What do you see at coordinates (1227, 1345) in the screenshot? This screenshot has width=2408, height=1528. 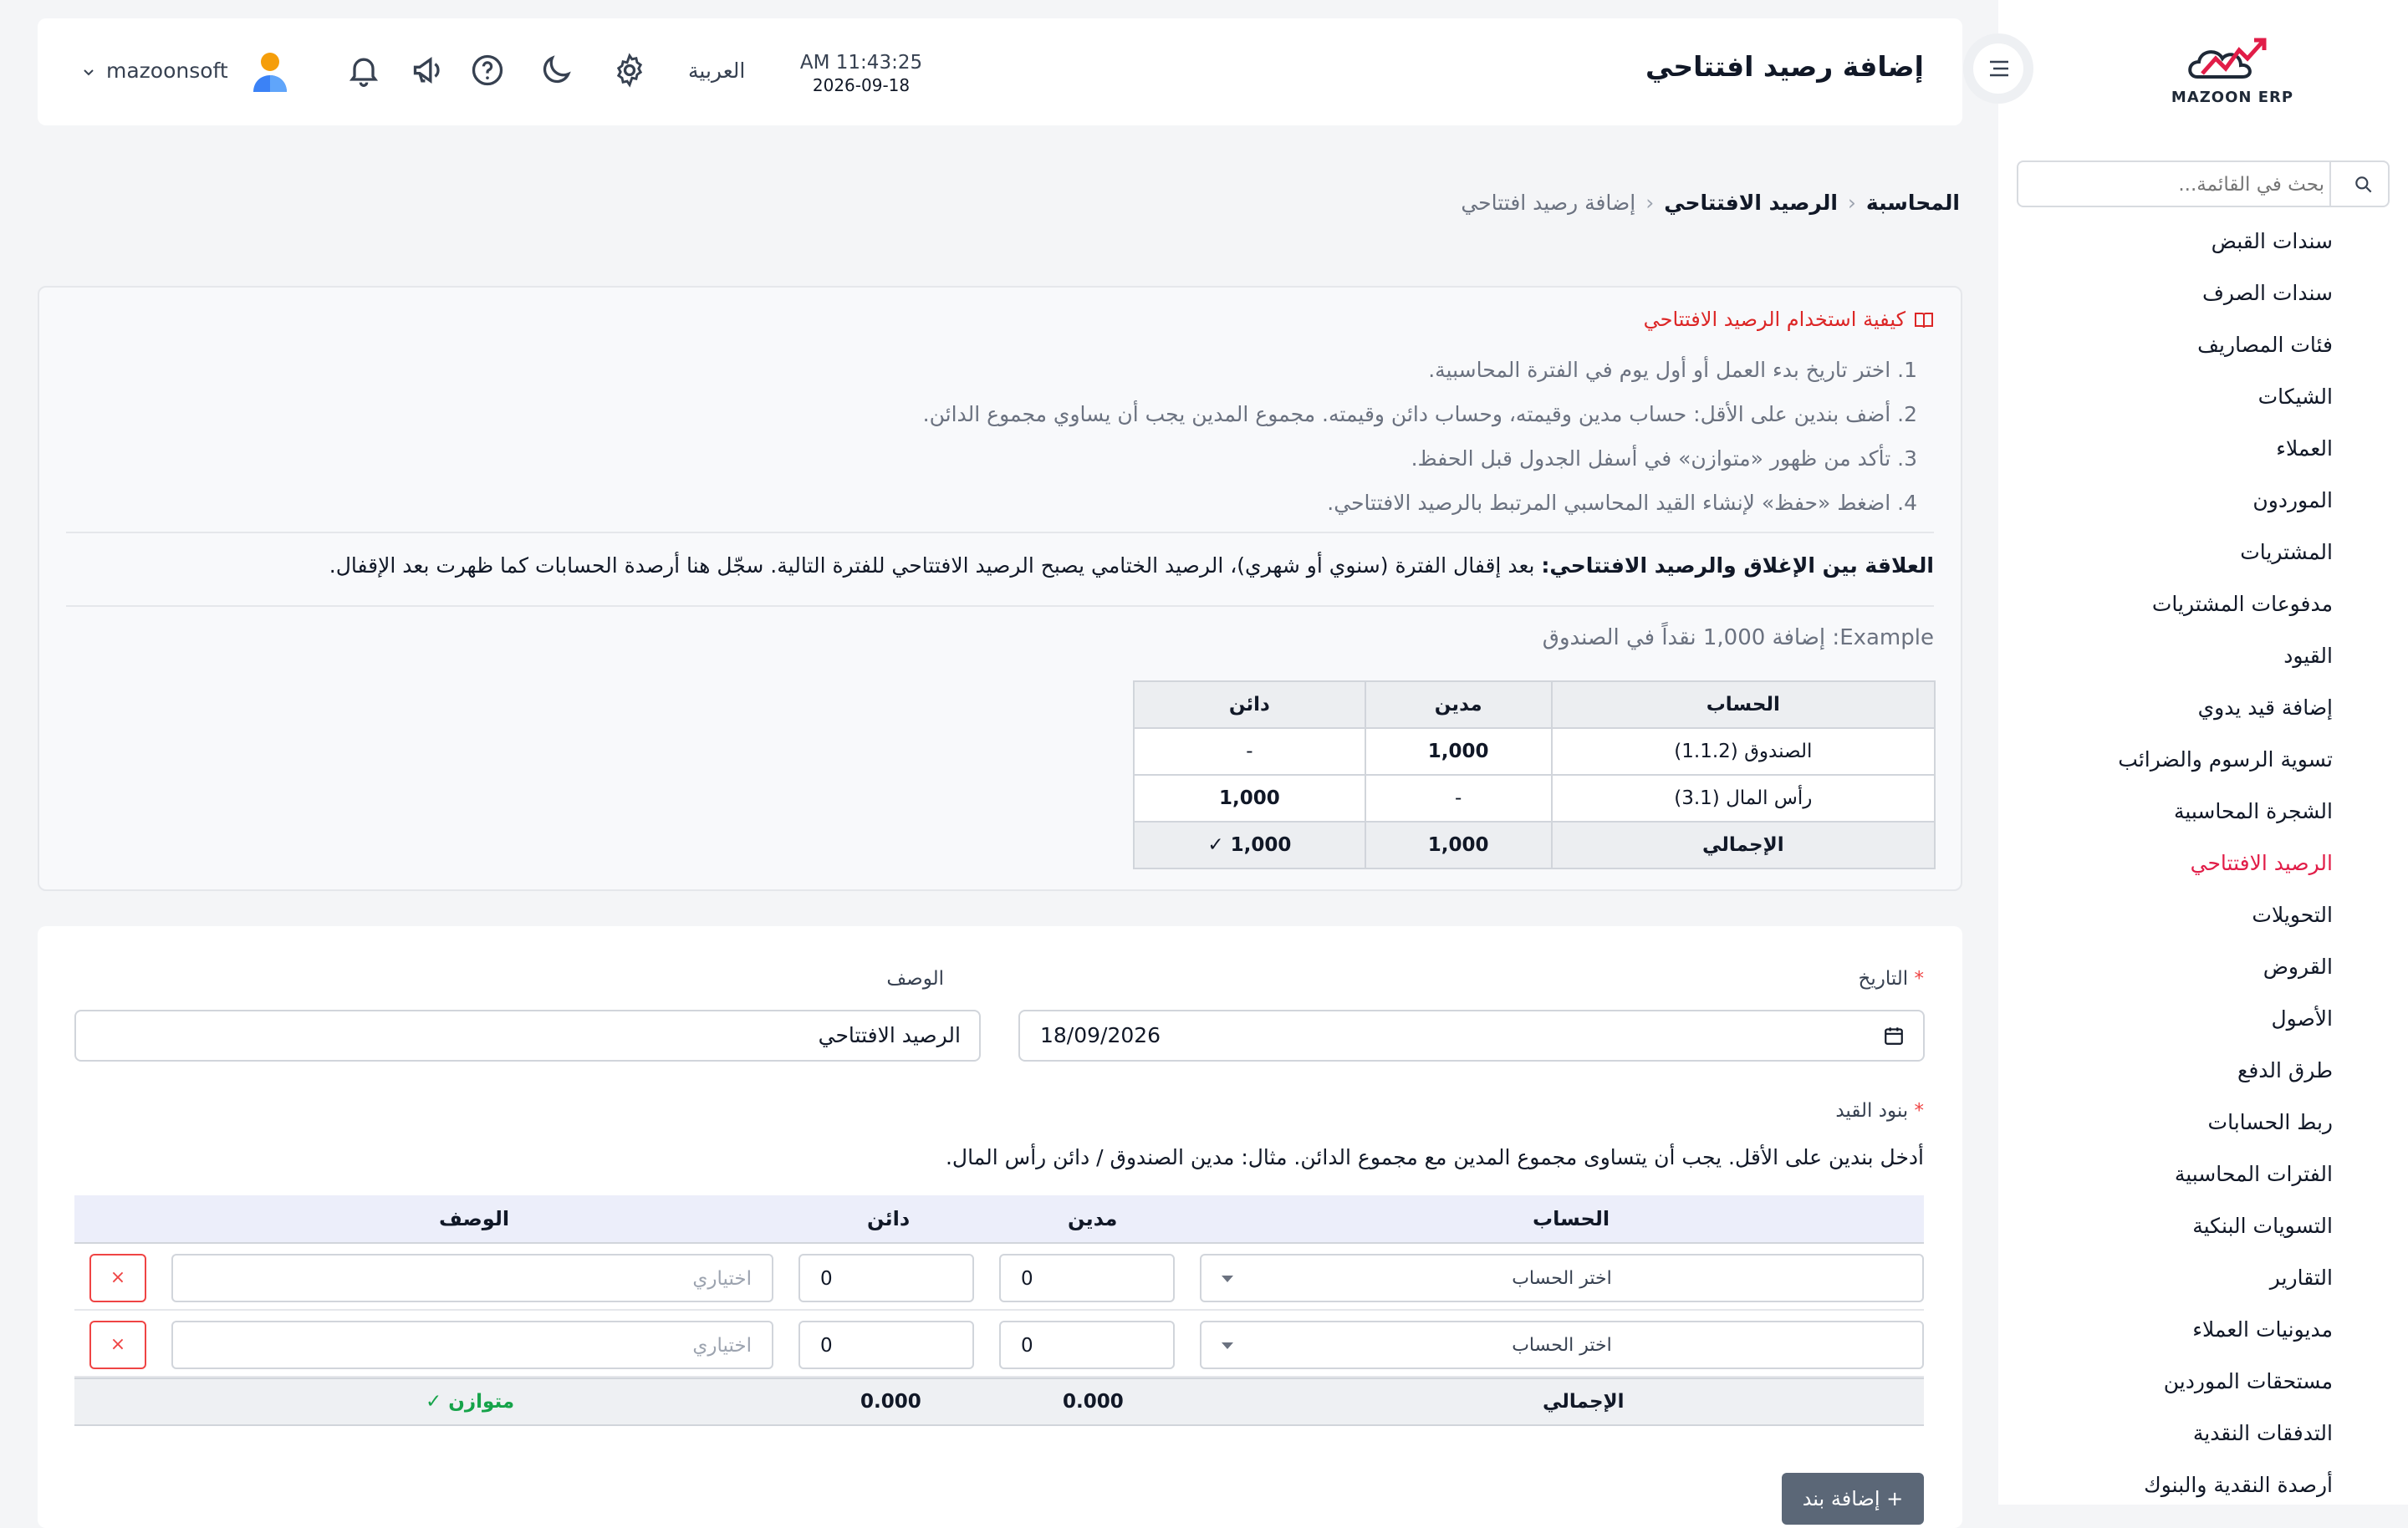 I see `dropdown-arrow-icon` at bounding box center [1227, 1345].